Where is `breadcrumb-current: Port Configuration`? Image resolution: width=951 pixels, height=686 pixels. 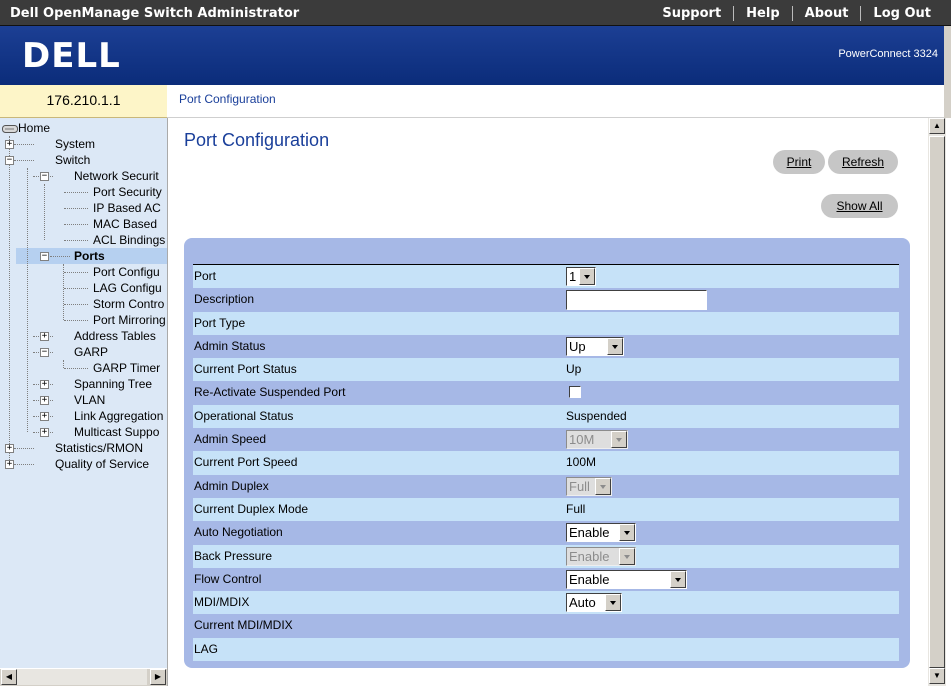
breadcrumb-current: Port Configuration is located at coordinates (227, 99).